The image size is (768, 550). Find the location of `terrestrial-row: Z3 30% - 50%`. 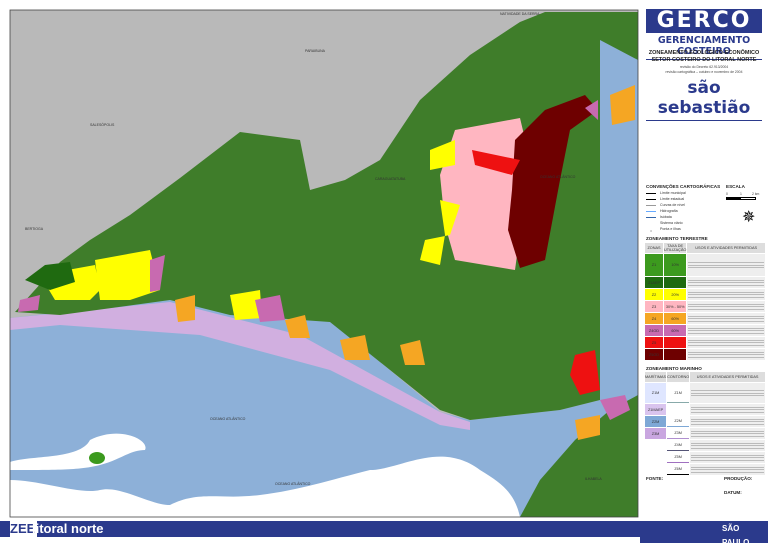

terrestrial-row: Z3 30% - 50% is located at coordinates (705, 306).